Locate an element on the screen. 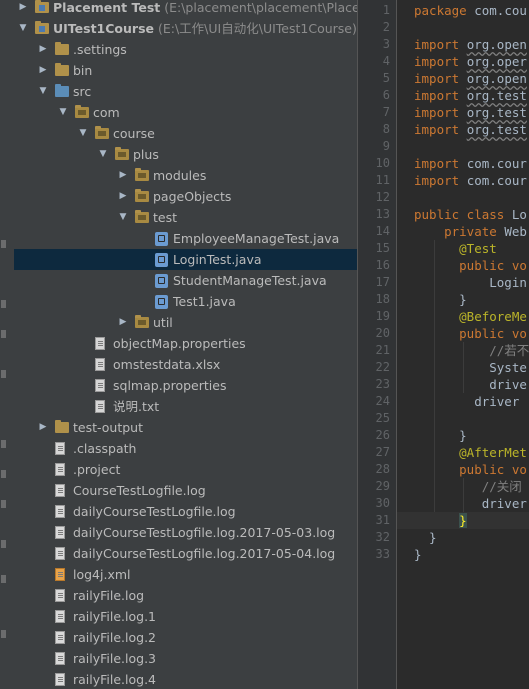 This screenshot has width=529, height=689. package-icon is located at coordinates (142, 195).